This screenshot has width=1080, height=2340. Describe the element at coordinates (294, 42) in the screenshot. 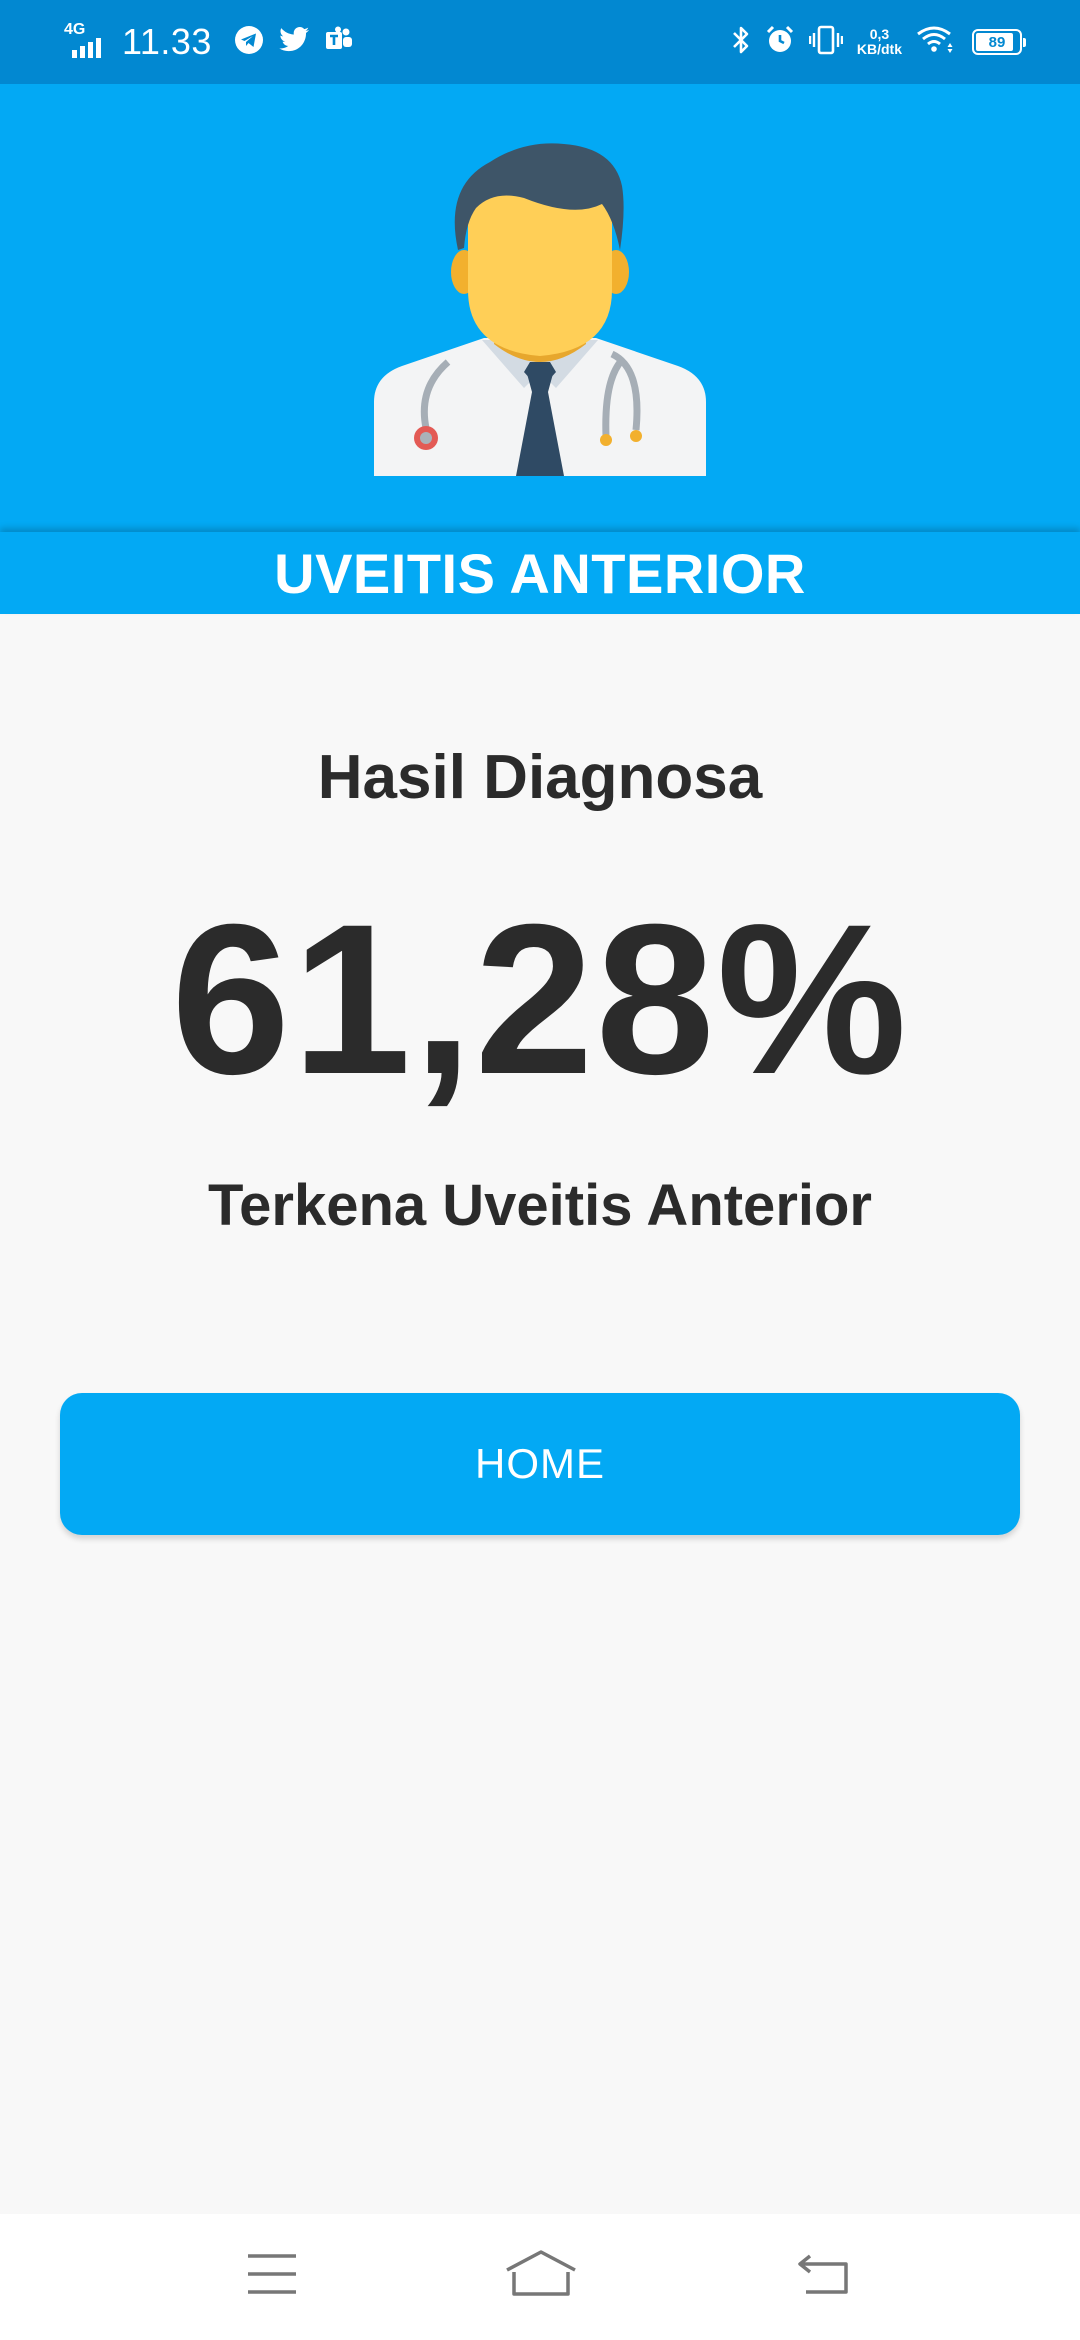

I see `twitter-icon` at that location.